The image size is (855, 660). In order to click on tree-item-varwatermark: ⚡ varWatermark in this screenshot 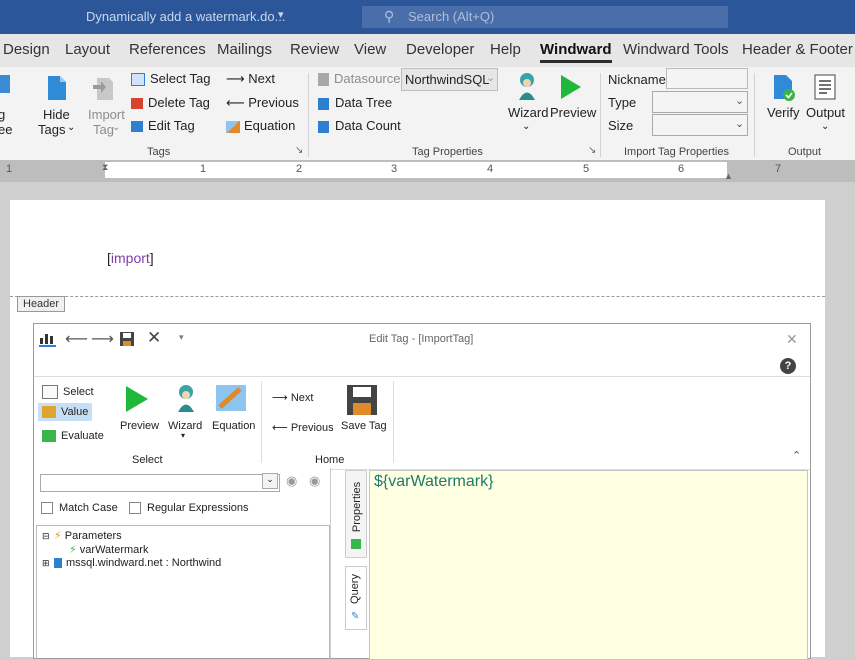, I will do `click(108, 549)`.